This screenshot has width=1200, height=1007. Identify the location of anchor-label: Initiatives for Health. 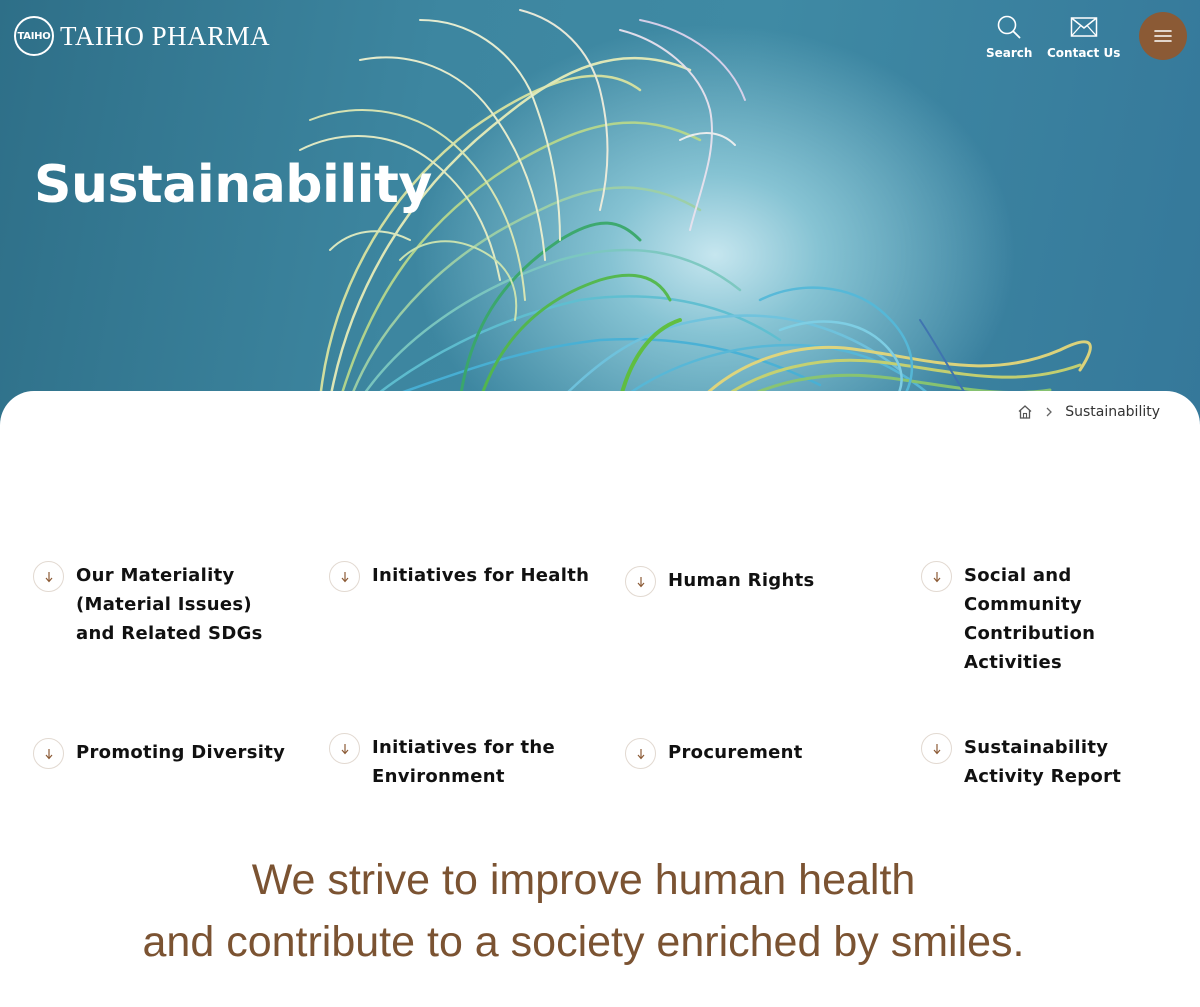
(481, 575).